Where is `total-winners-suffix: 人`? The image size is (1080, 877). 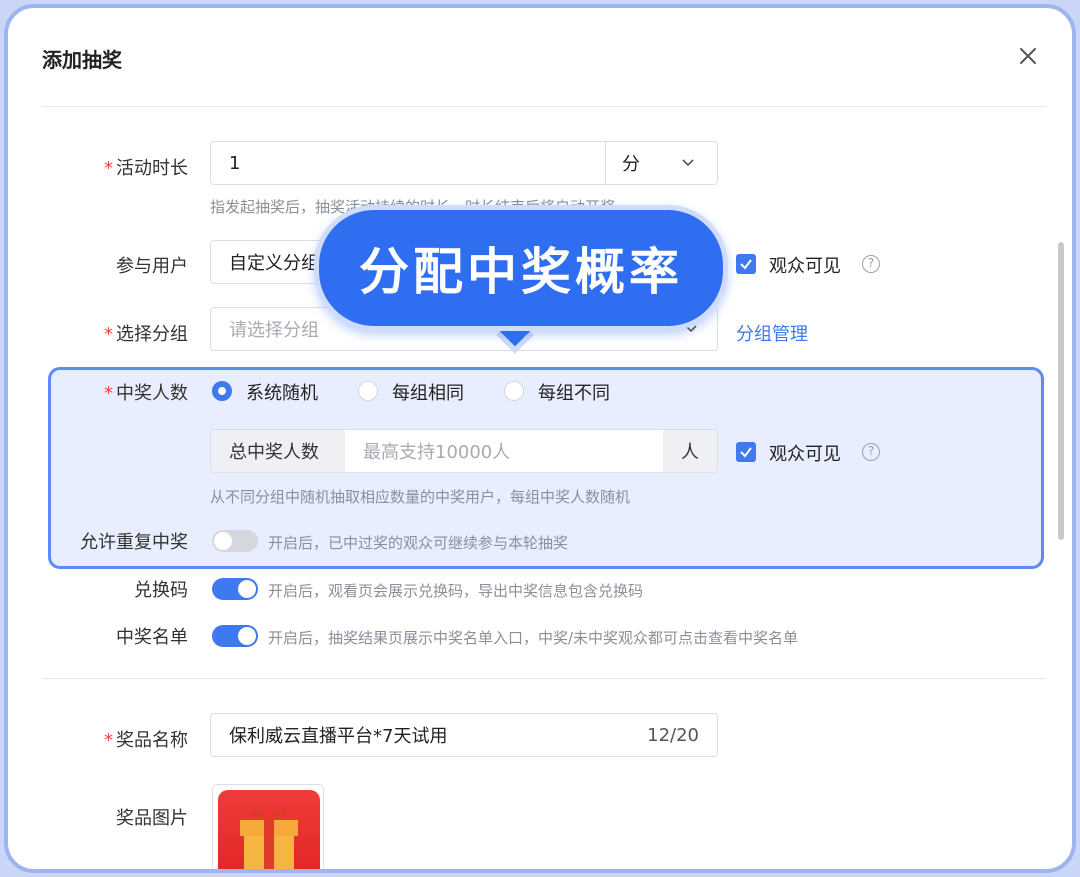 total-winners-suffix: 人 is located at coordinates (690, 451).